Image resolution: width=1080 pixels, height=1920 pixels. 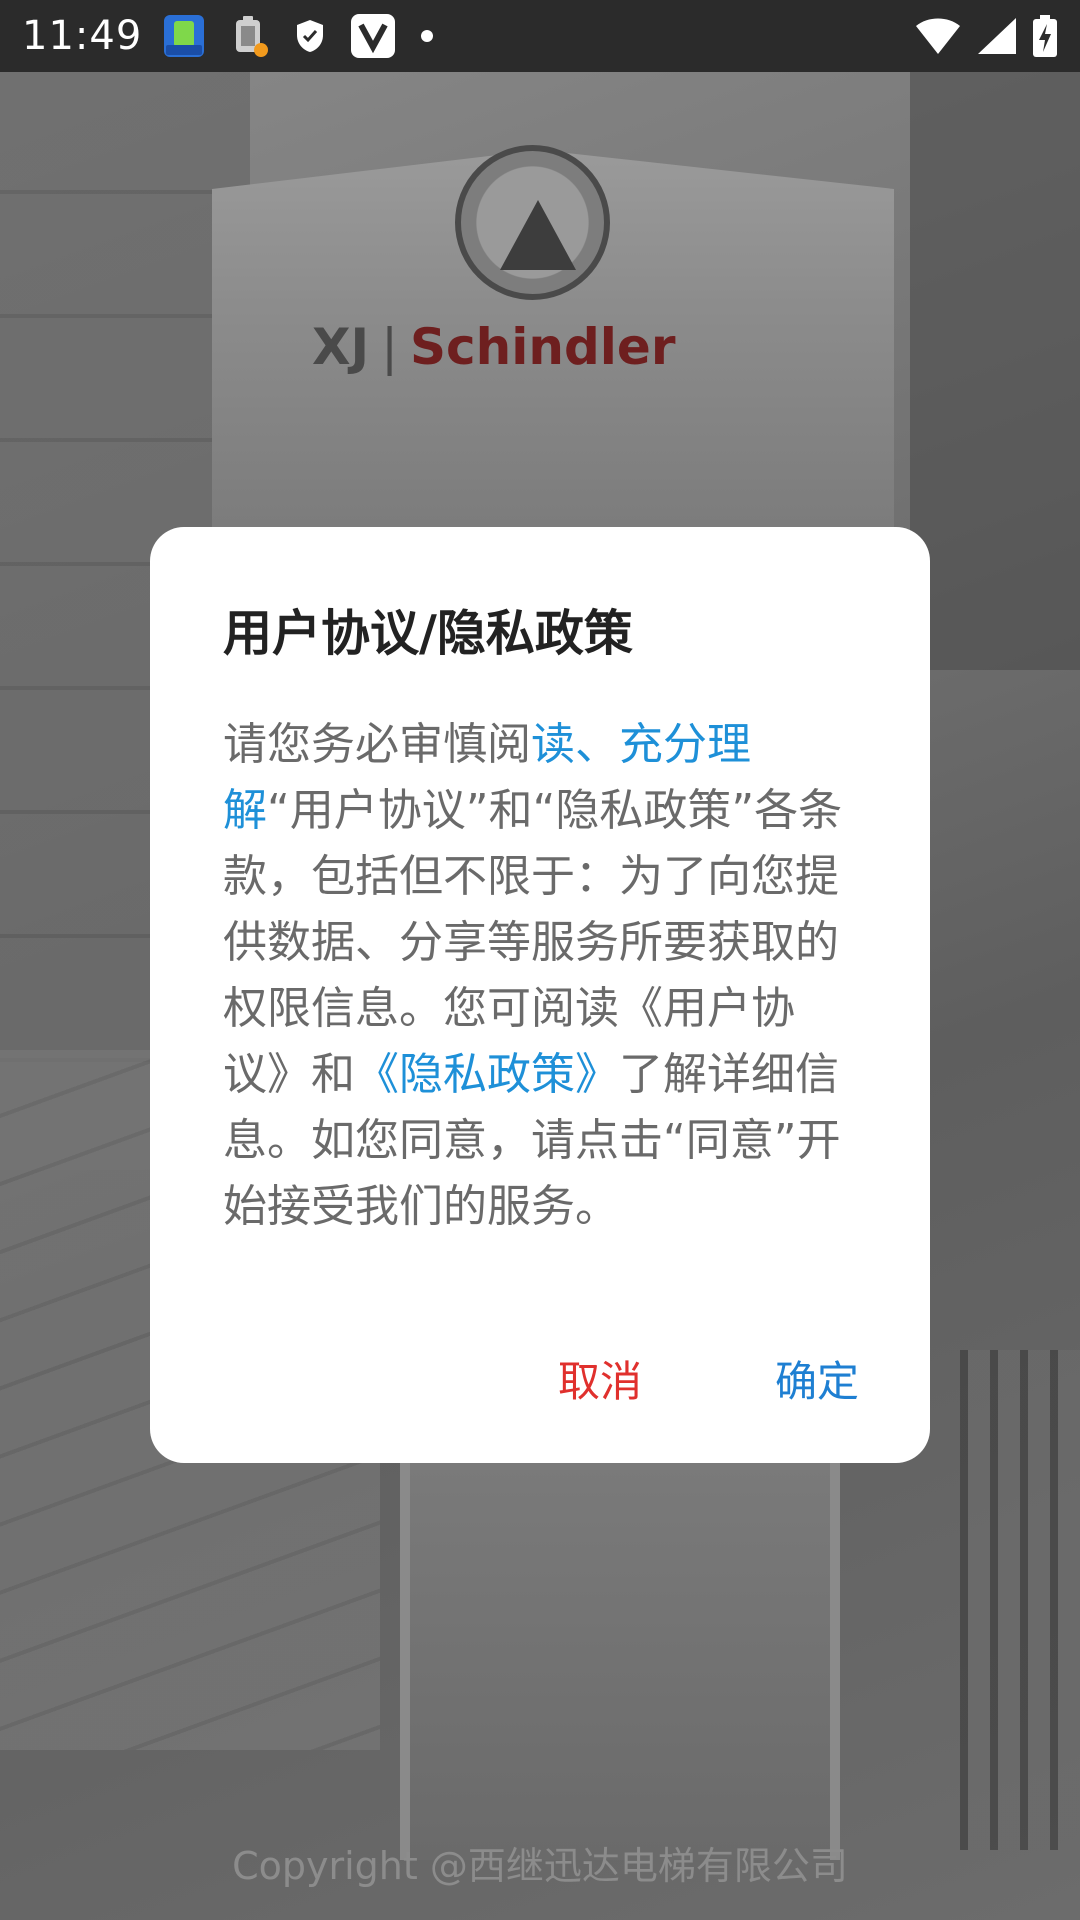 I want to click on wifi-icon, so click(x=938, y=36).